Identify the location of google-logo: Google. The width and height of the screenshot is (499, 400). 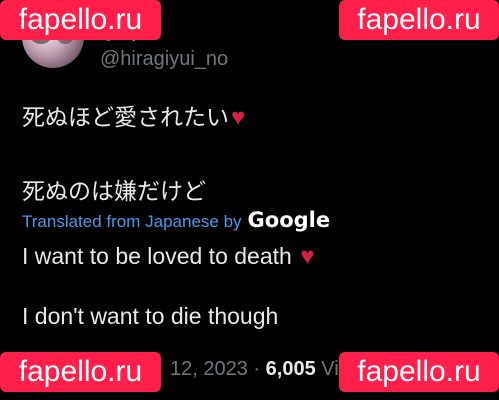
(289, 220).